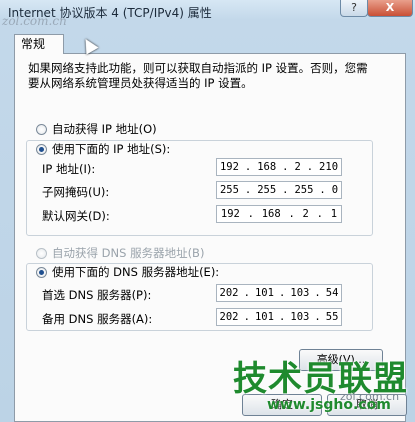  I want to click on radio-manual-ip-label: 使用下面的 IP 地址(S):, so click(111, 149).